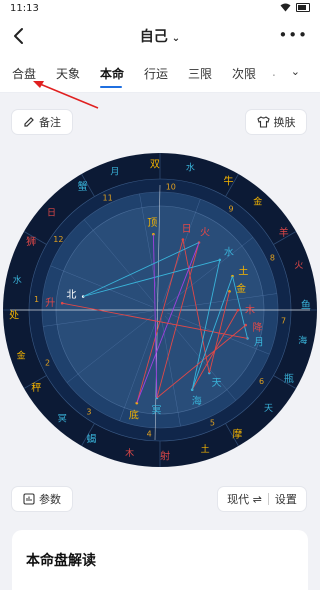  What do you see at coordinates (237, 433) in the screenshot?
I see `sign-glyph: 摩` at bounding box center [237, 433].